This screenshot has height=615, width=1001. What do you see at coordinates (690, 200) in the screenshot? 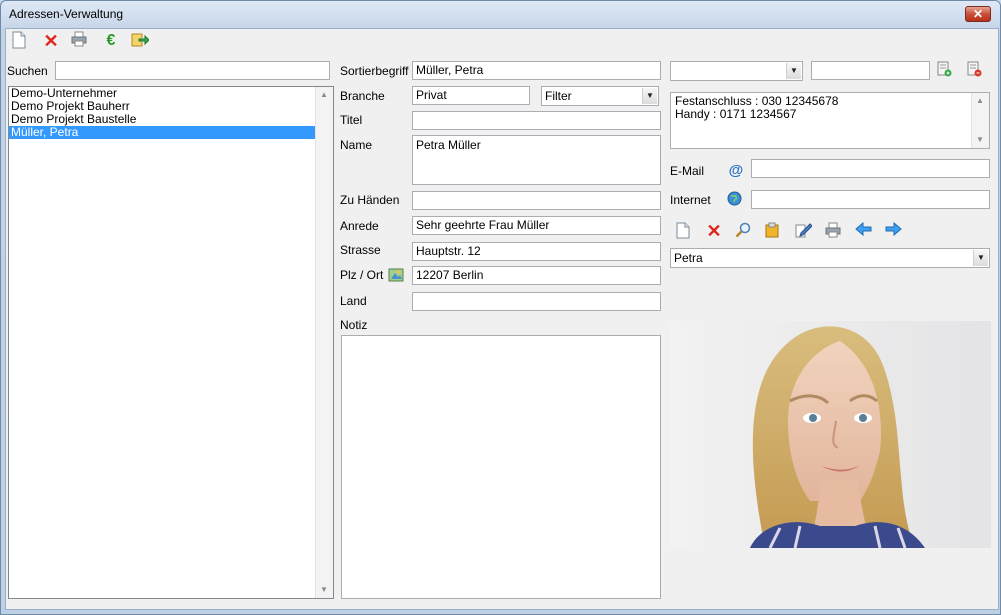
I see `internet-label: Internet` at bounding box center [690, 200].